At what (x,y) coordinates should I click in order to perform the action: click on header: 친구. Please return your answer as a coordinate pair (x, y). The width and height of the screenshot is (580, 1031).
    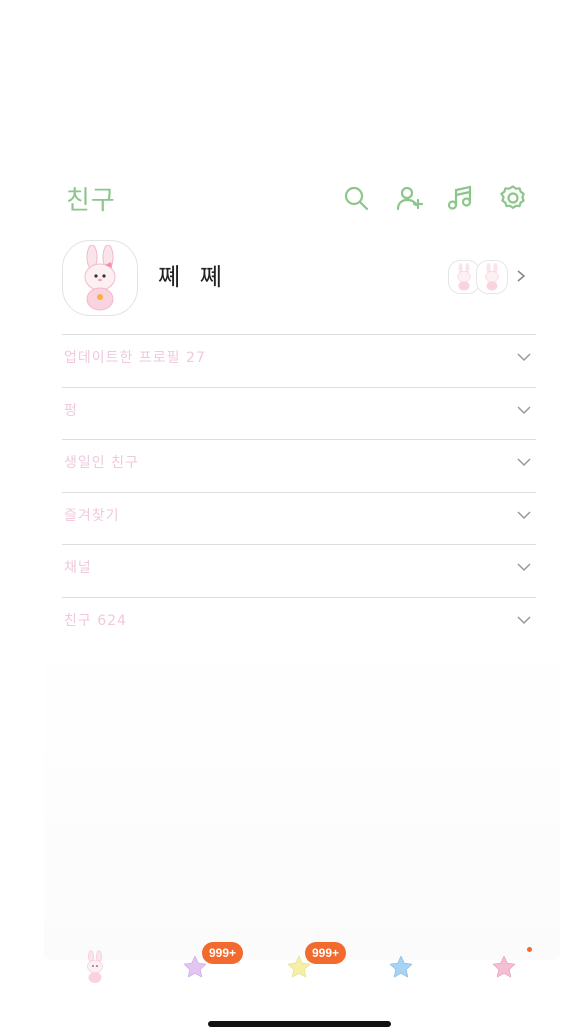
    Looking at the image, I should click on (290, 200).